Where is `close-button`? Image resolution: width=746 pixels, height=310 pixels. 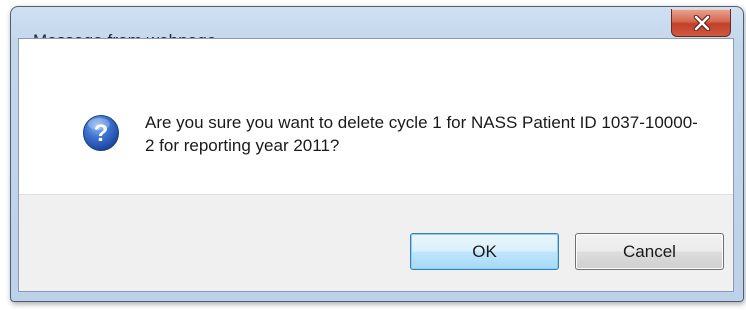 close-button is located at coordinates (701, 23).